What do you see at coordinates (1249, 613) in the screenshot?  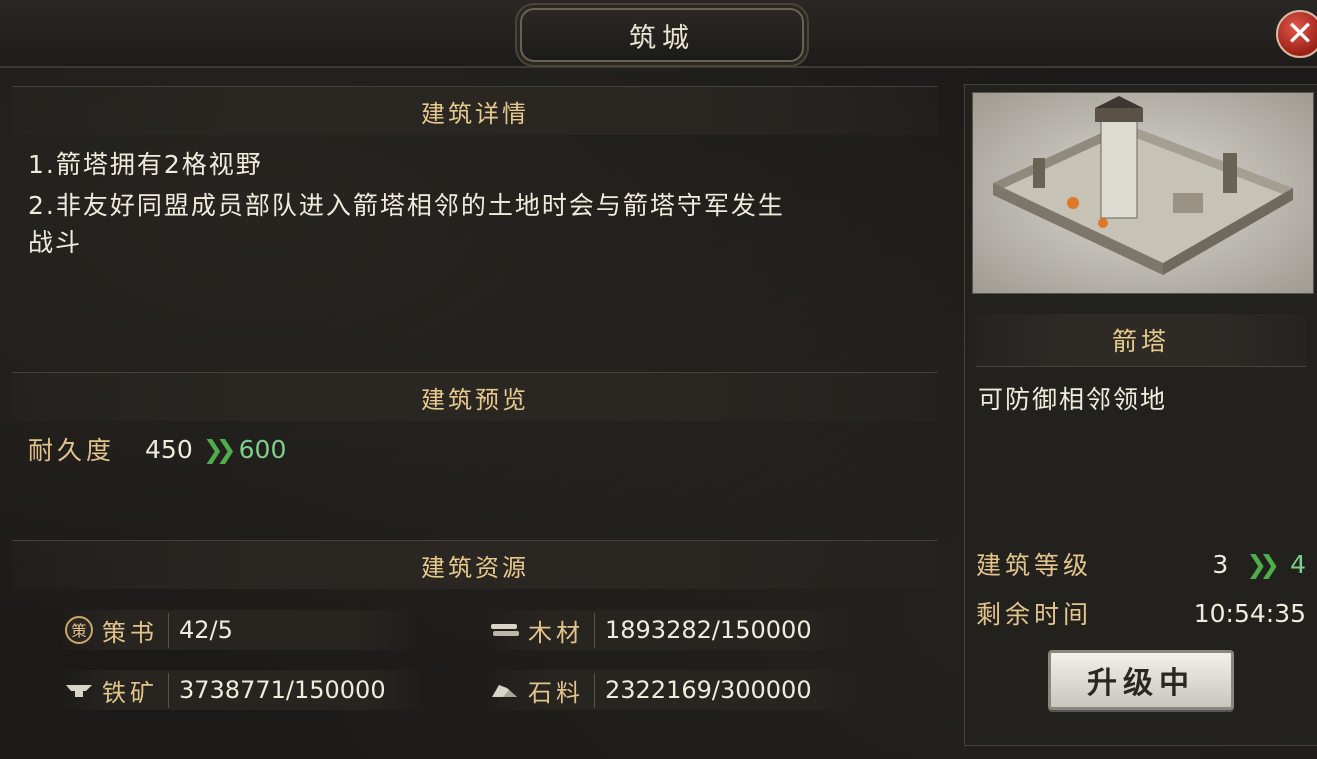 I see `remaining-time-value: 10:54:35` at bounding box center [1249, 613].